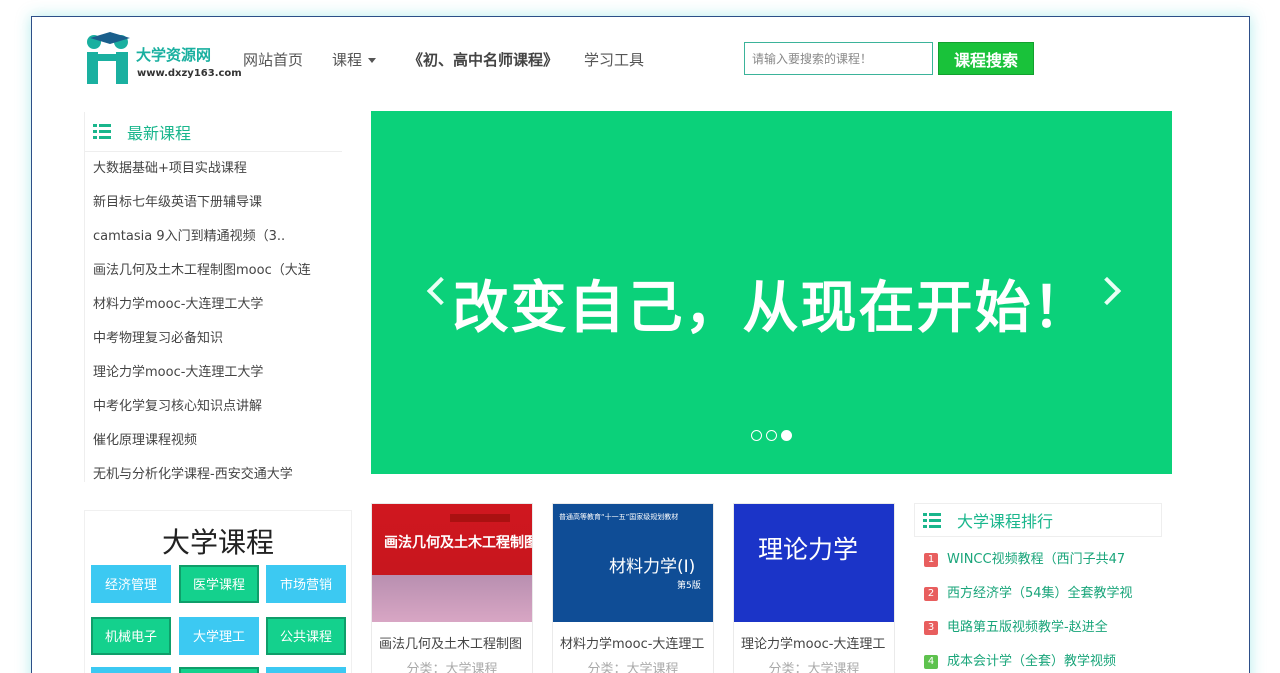 This screenshot has width=1280, height=673. Describe the element at coordinates (813, 644) in the screenshot. I see `course-card-title: 理论力学mooc-大连理工` at that location.